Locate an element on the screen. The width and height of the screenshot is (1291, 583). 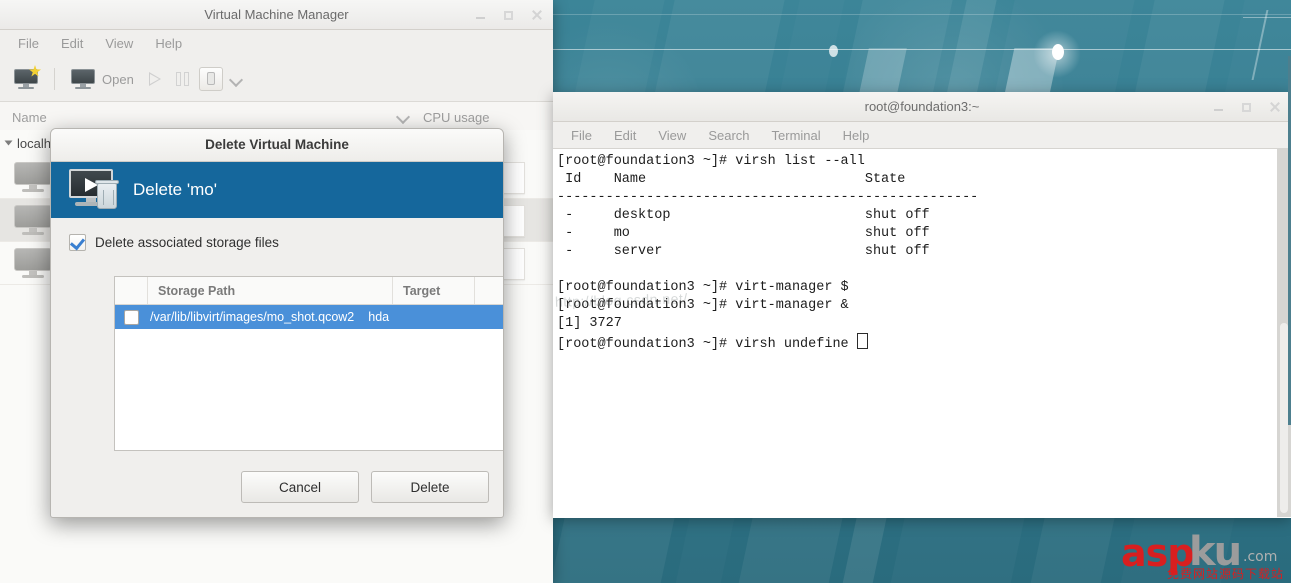
terminal-scrollbar-thumb is located at coordinates (1284, 418).